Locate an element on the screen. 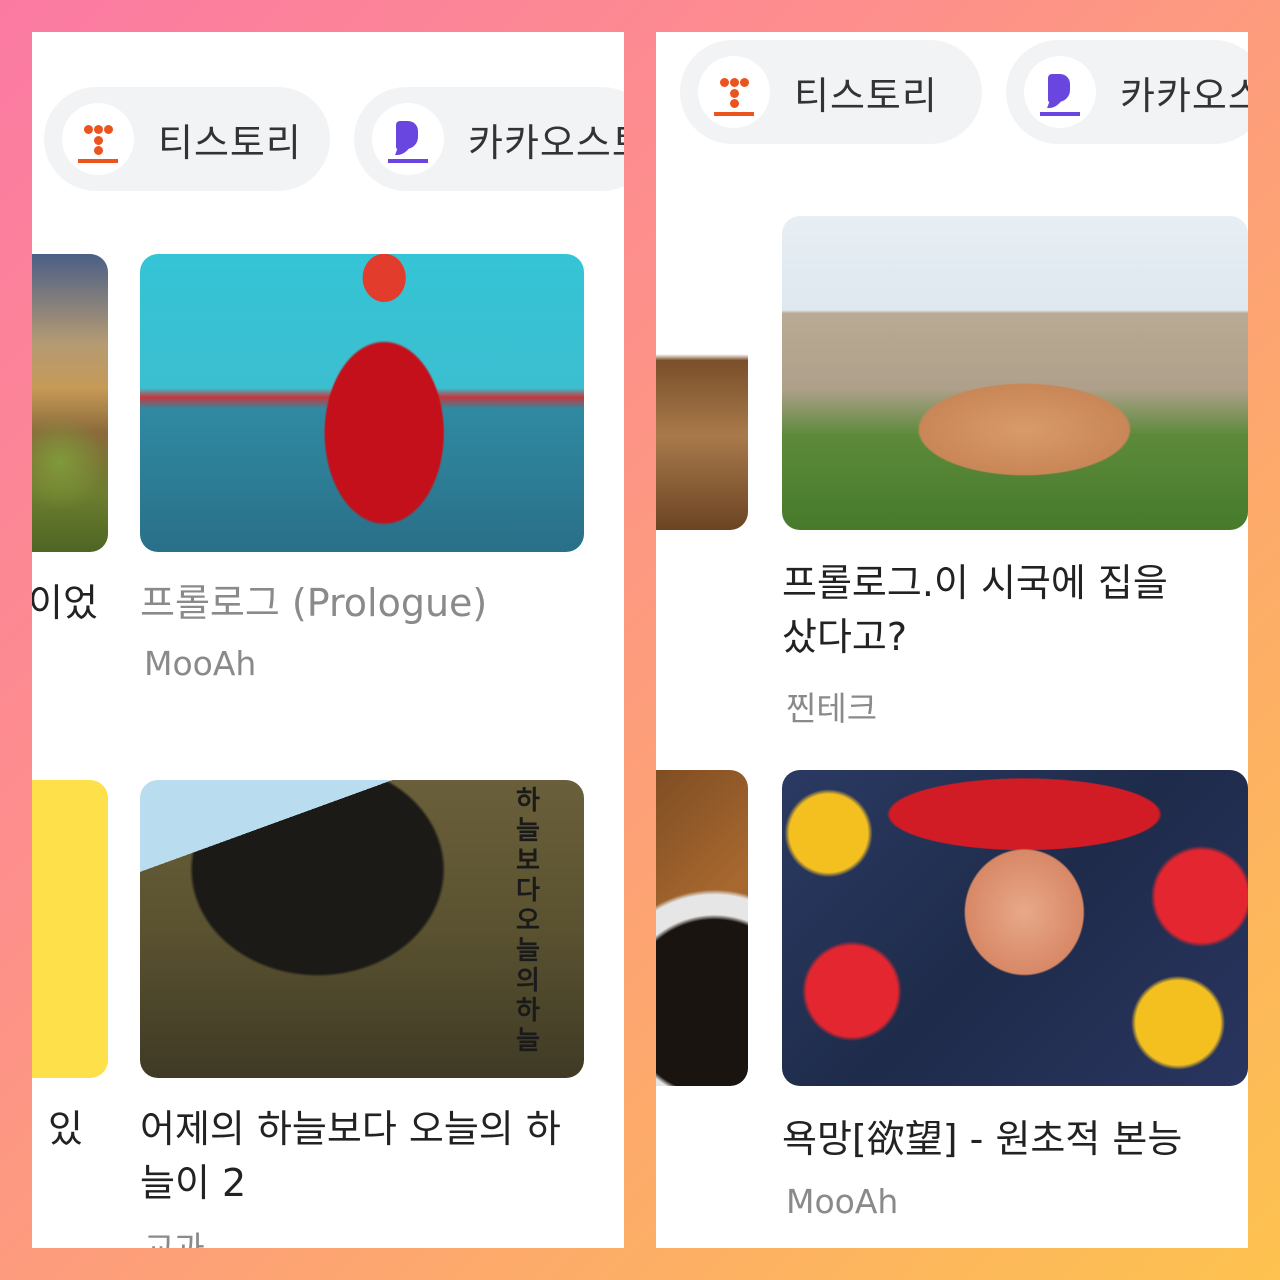  chip-kakaostory: 카카오스토 is located at coordinates (489, 139).